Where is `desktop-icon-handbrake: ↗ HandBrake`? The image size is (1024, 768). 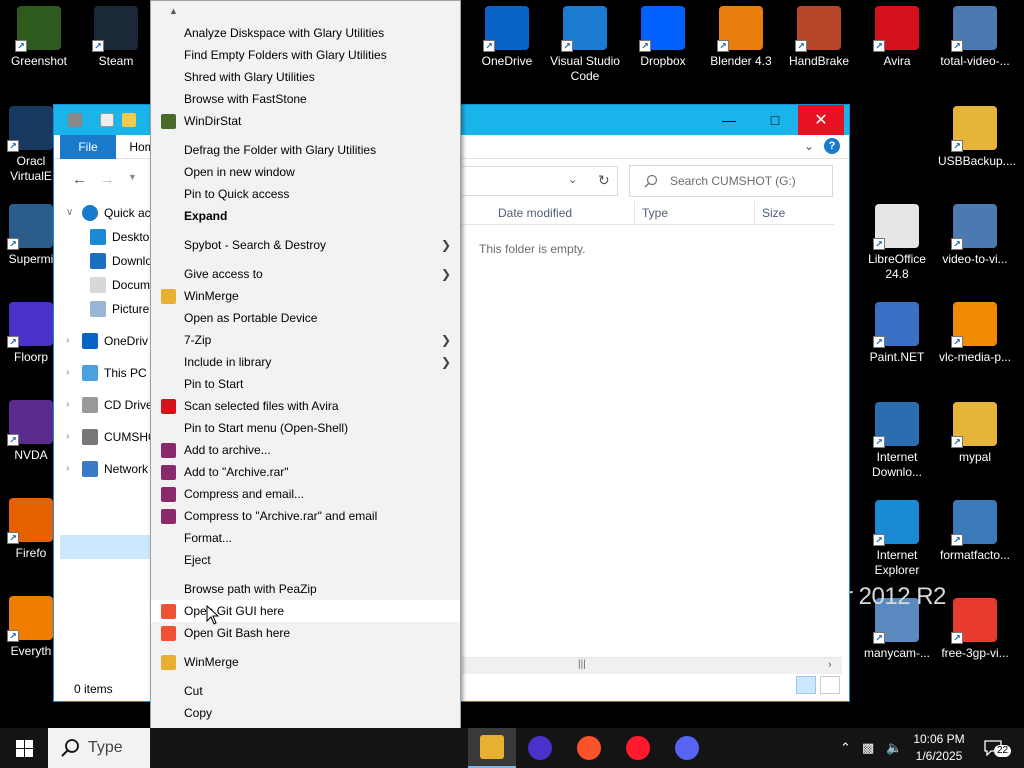 desktop-icon-handbrake: ↗ HandBrake is located at coordinates (819, 37).